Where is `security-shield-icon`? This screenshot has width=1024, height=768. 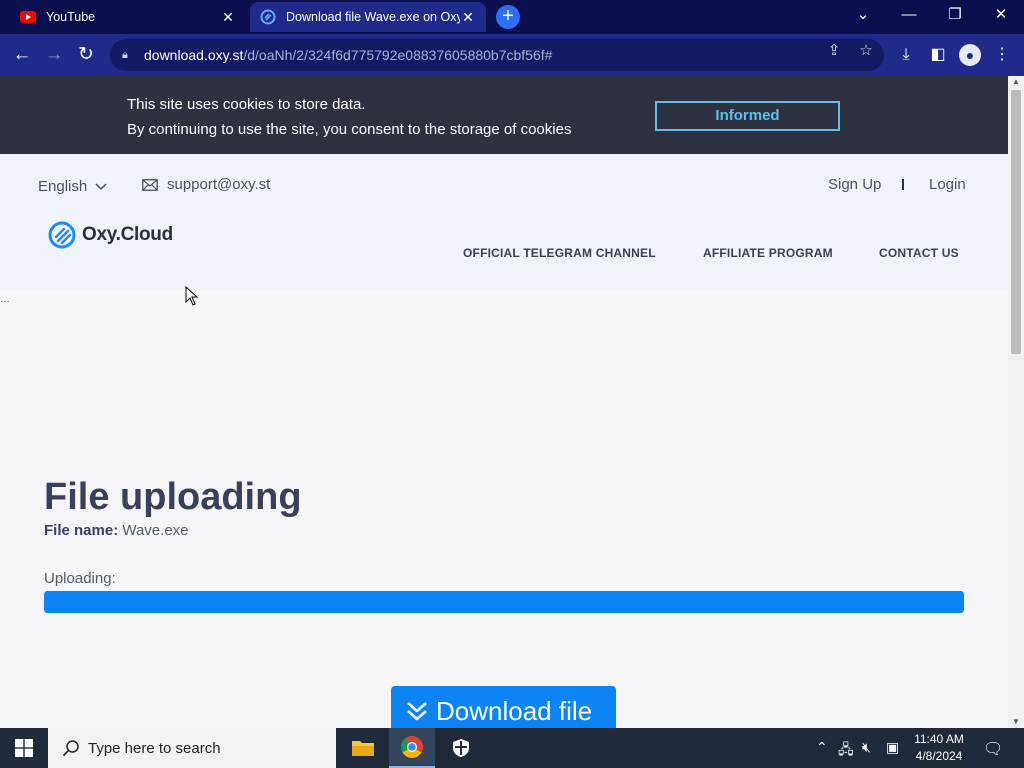 security-shield-icon is located at coordinates (461, 748).